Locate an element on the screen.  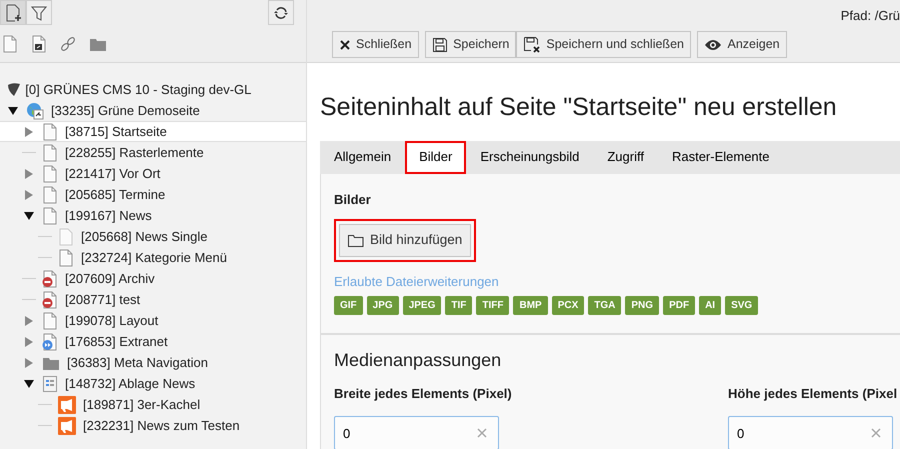
tree-item: [38715] Startseite is located at coordinates (153, 131).